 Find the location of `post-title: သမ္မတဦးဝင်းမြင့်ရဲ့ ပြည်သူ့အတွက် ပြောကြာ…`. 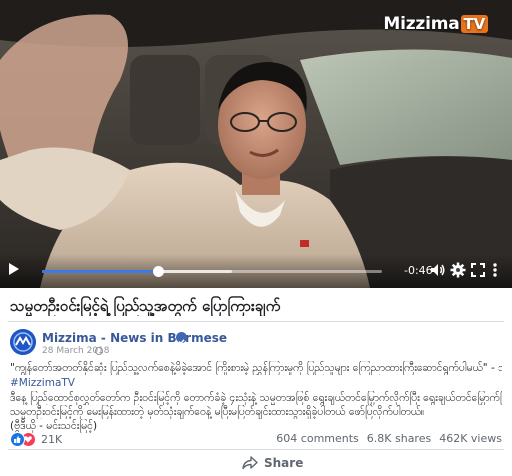

post-title: သမ္မတဦးဝင်းမြင့်ရဲ့ ပြည်သူ့အတွက် ပြောကြာ… is located at coordinates (255, 306).